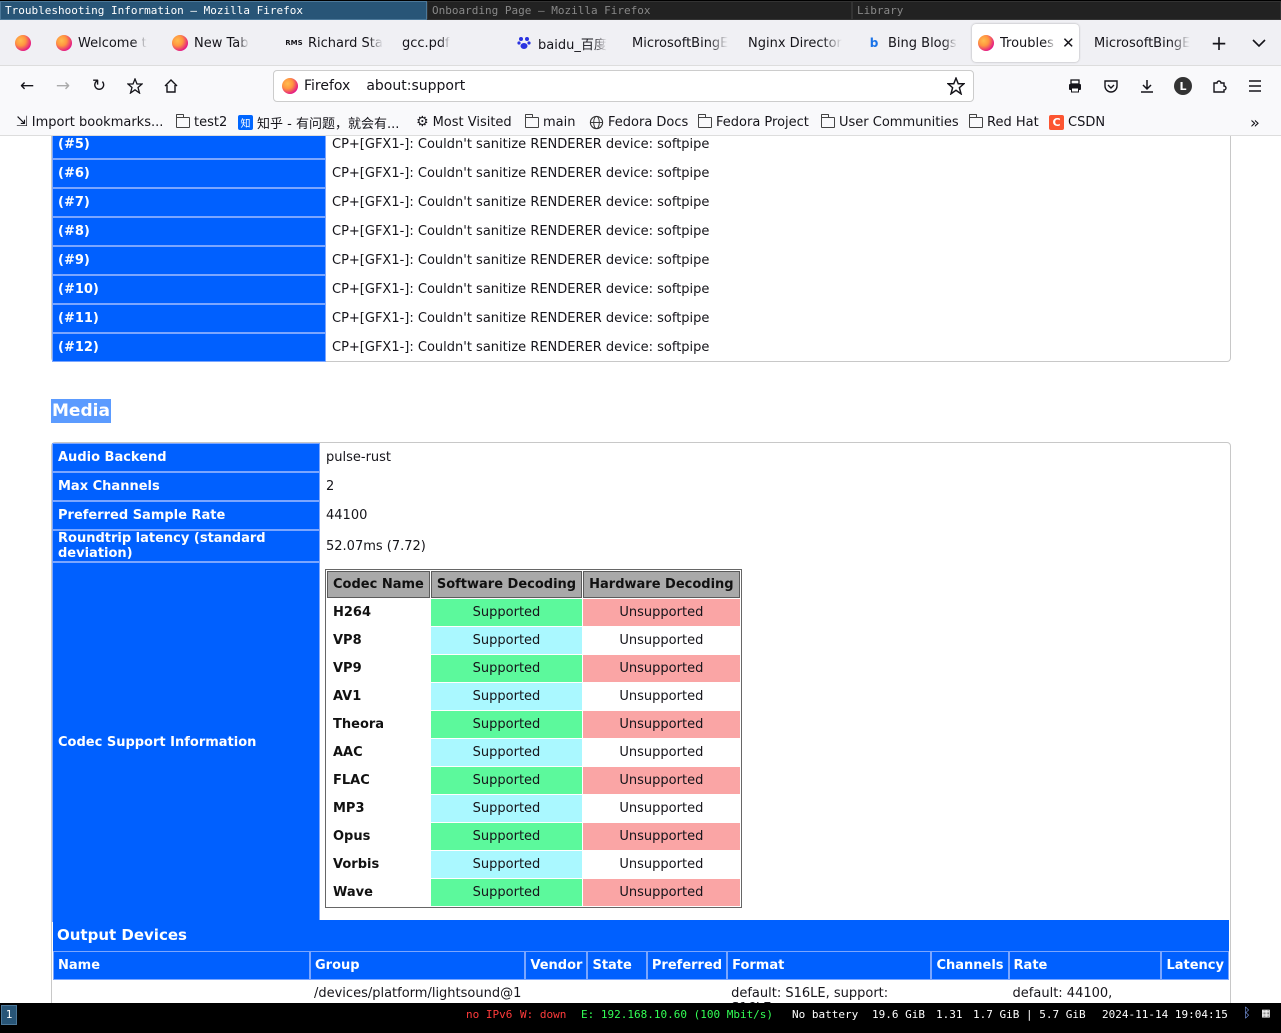 Image resolution: width=1281 pixels, height=1033 pixels. What do you see at coordinates (336, 43) in the screenshot?
I see `tab-richard-stallman: RMS Richard Sta` at bounding box center [336, 43].